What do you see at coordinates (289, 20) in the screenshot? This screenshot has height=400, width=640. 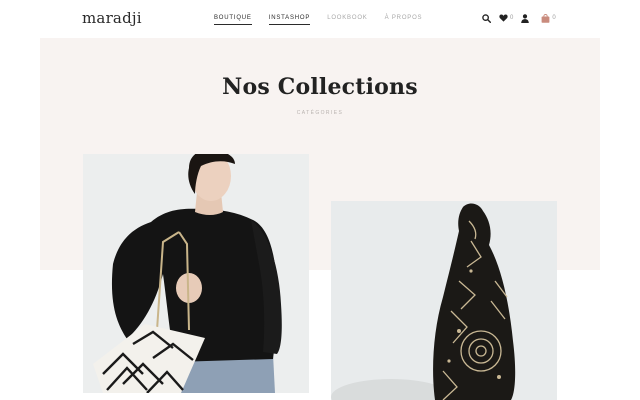 I see `nav-link-instashop: INSTASHOP` at bounding box center [289, 20].